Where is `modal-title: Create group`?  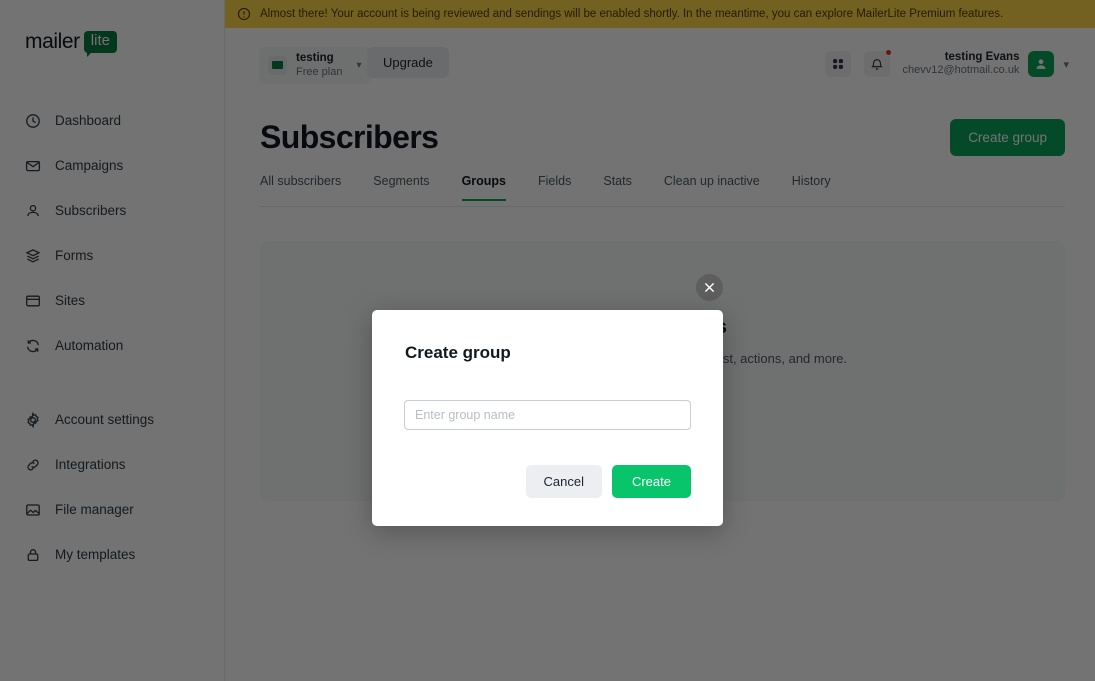
modal-title: Create group is located at coordinates (458, 352).